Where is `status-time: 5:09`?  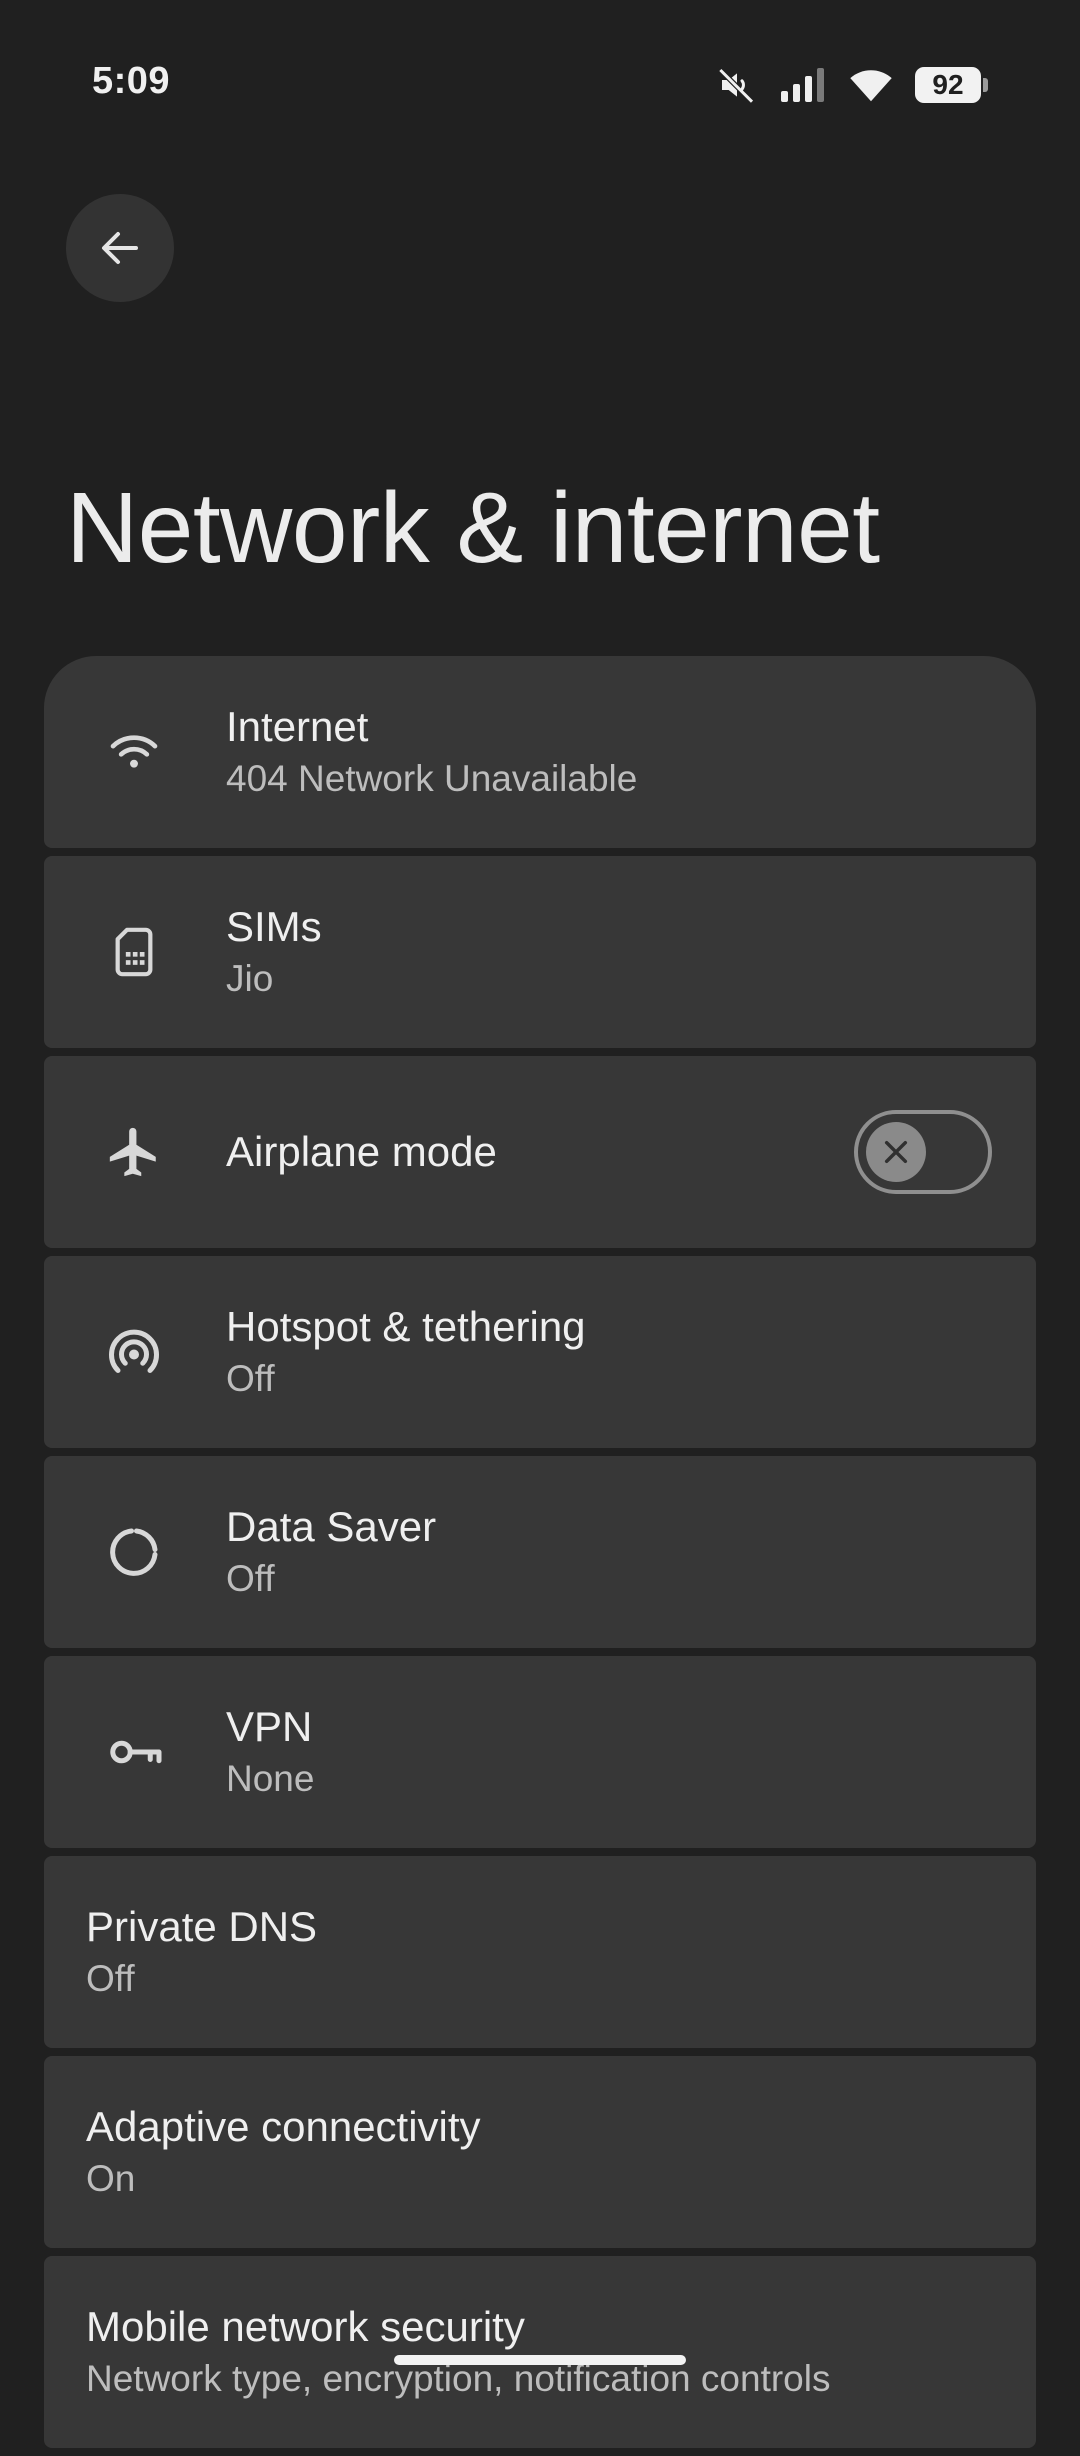
status-time: 5:09 is located at coordinates (131, 81).